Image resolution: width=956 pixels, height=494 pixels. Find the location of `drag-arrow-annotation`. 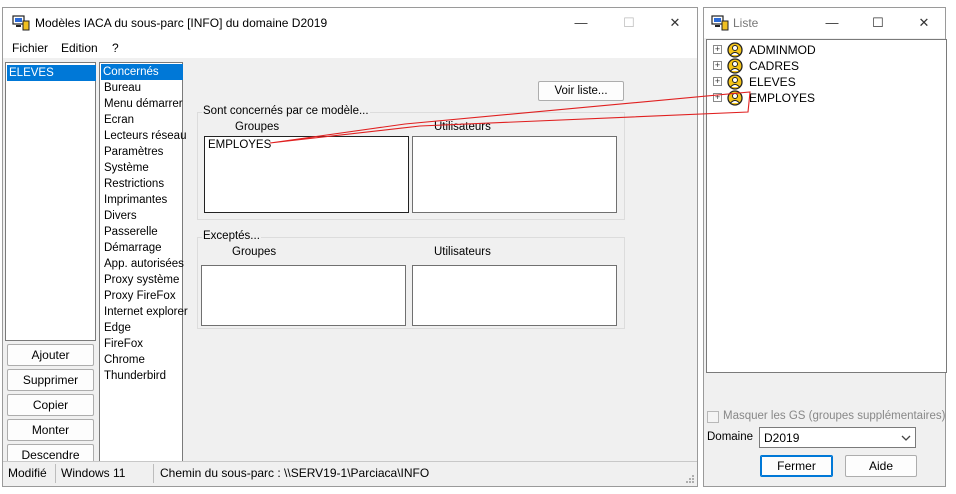

drag-arrow-annotation is located at coordinates (510, 117).